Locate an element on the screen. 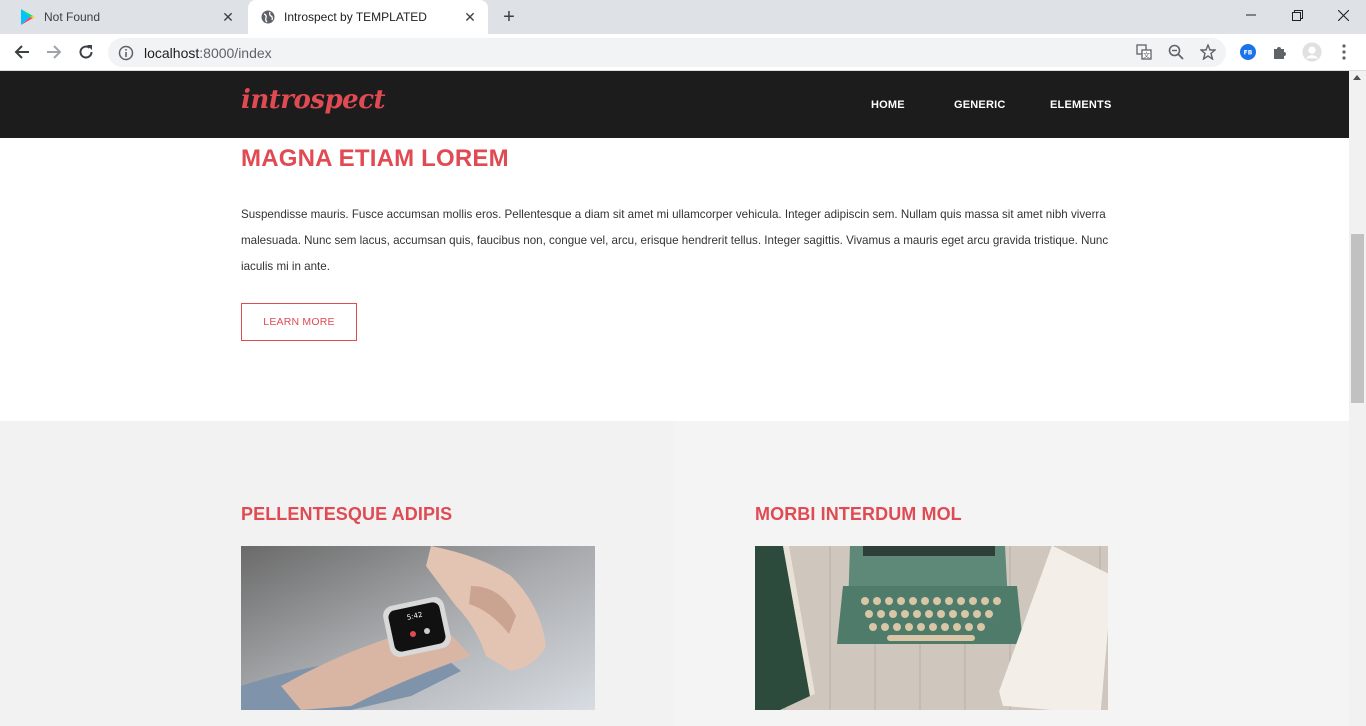 The height and width of the screenshot is (726, 1366). browser-toolbar: localhost:8000/index 文 FB is located at coordinates (683, 52).